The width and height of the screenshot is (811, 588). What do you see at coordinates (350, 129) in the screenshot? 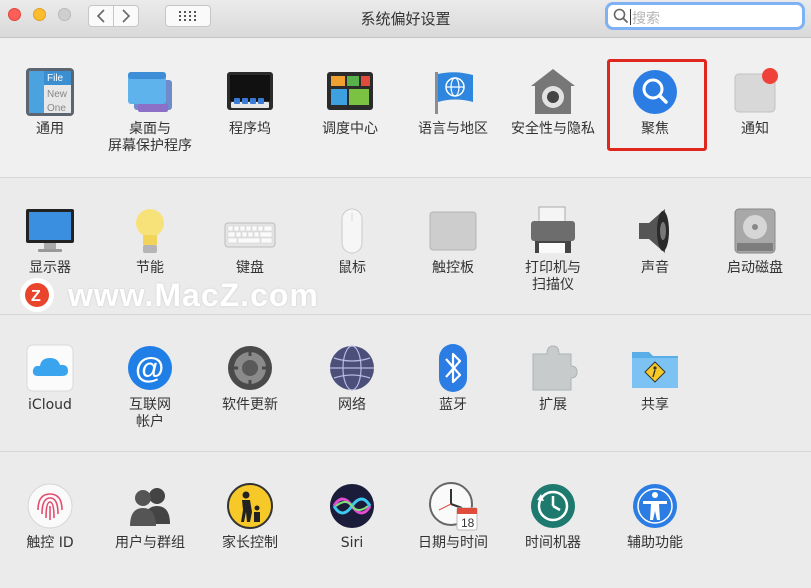
I see `pref-label: 调度中心` at bounding box center [350, 129].